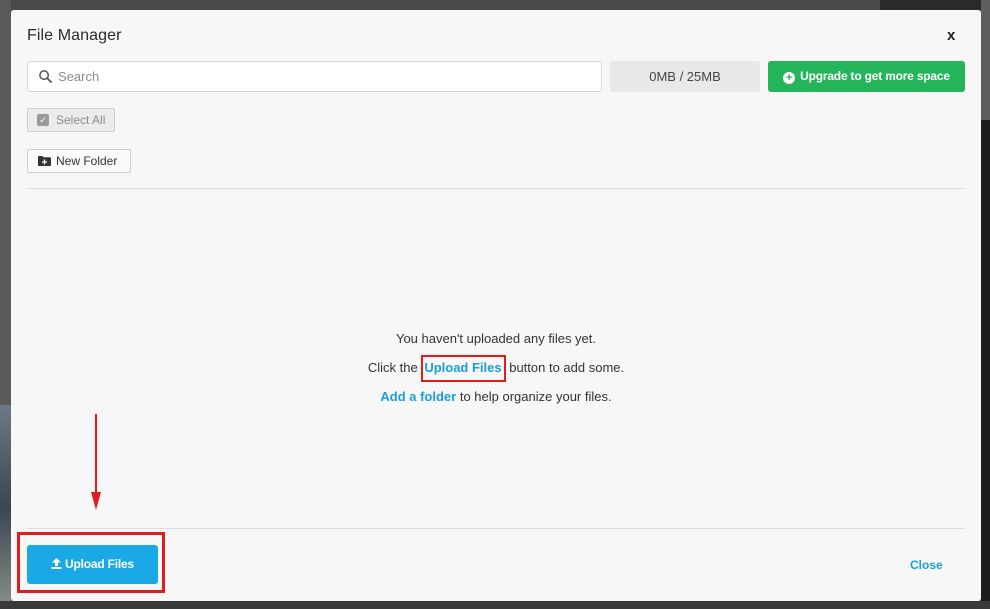 The image size is (990, 609). I want to click on empty-state-text: button to add some., so click(565, 367).